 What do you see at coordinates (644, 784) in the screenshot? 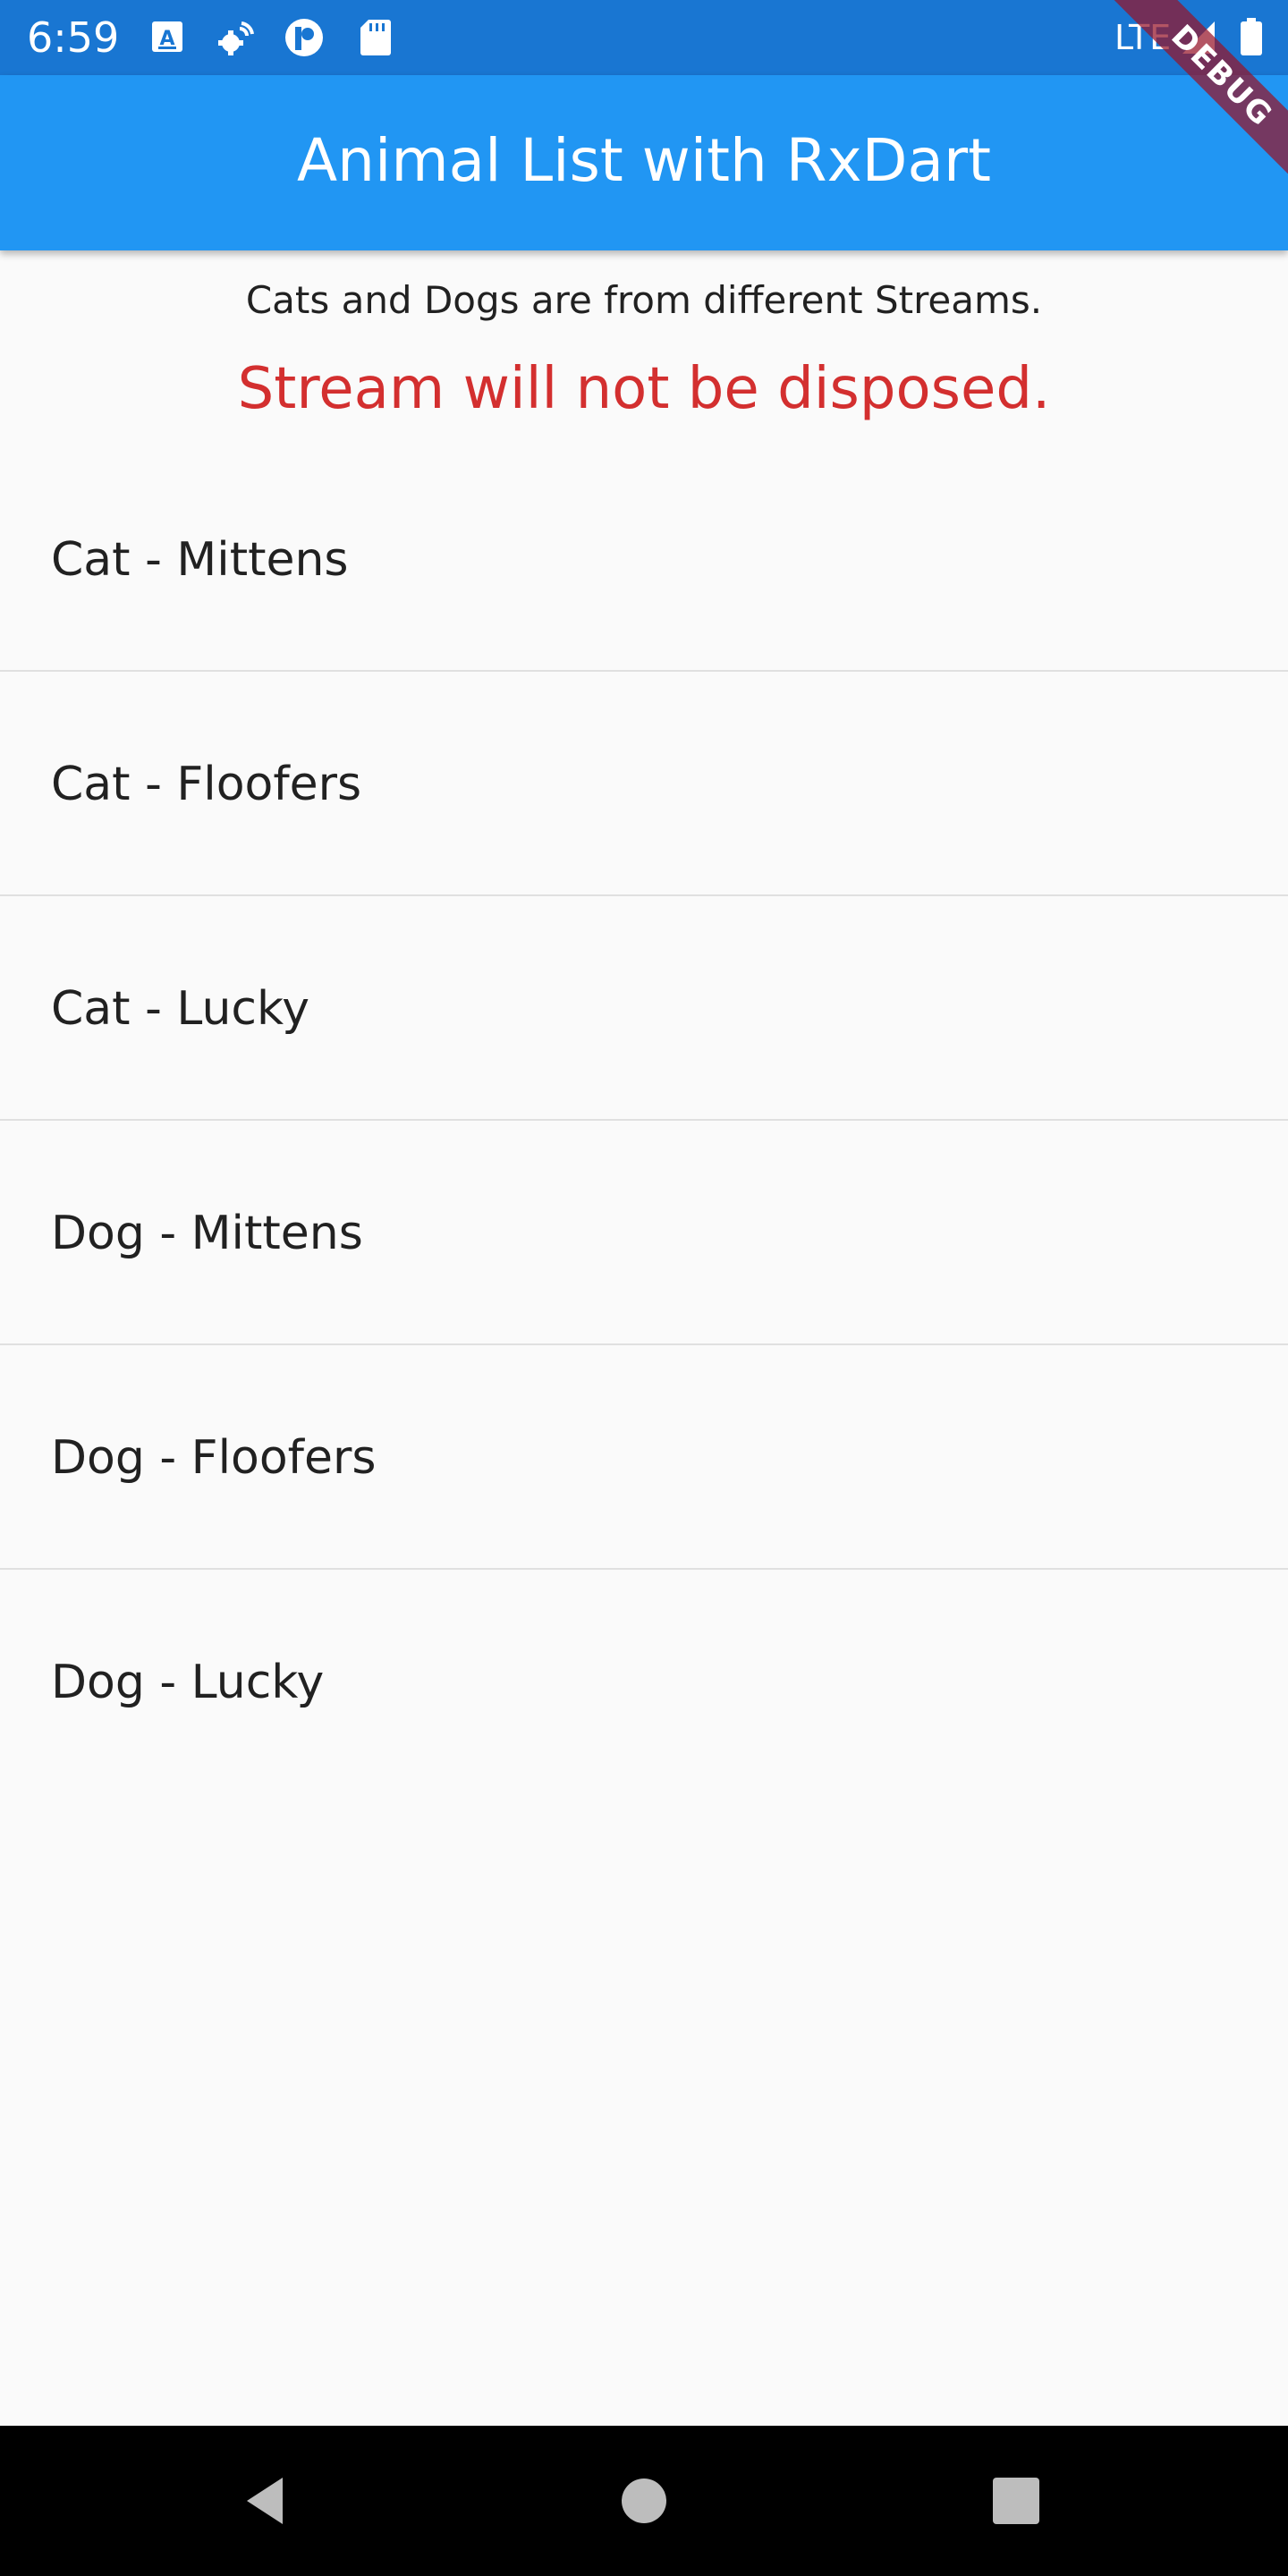
I see `list-item: Cat - Floofers` at bounding box center [644, 784].